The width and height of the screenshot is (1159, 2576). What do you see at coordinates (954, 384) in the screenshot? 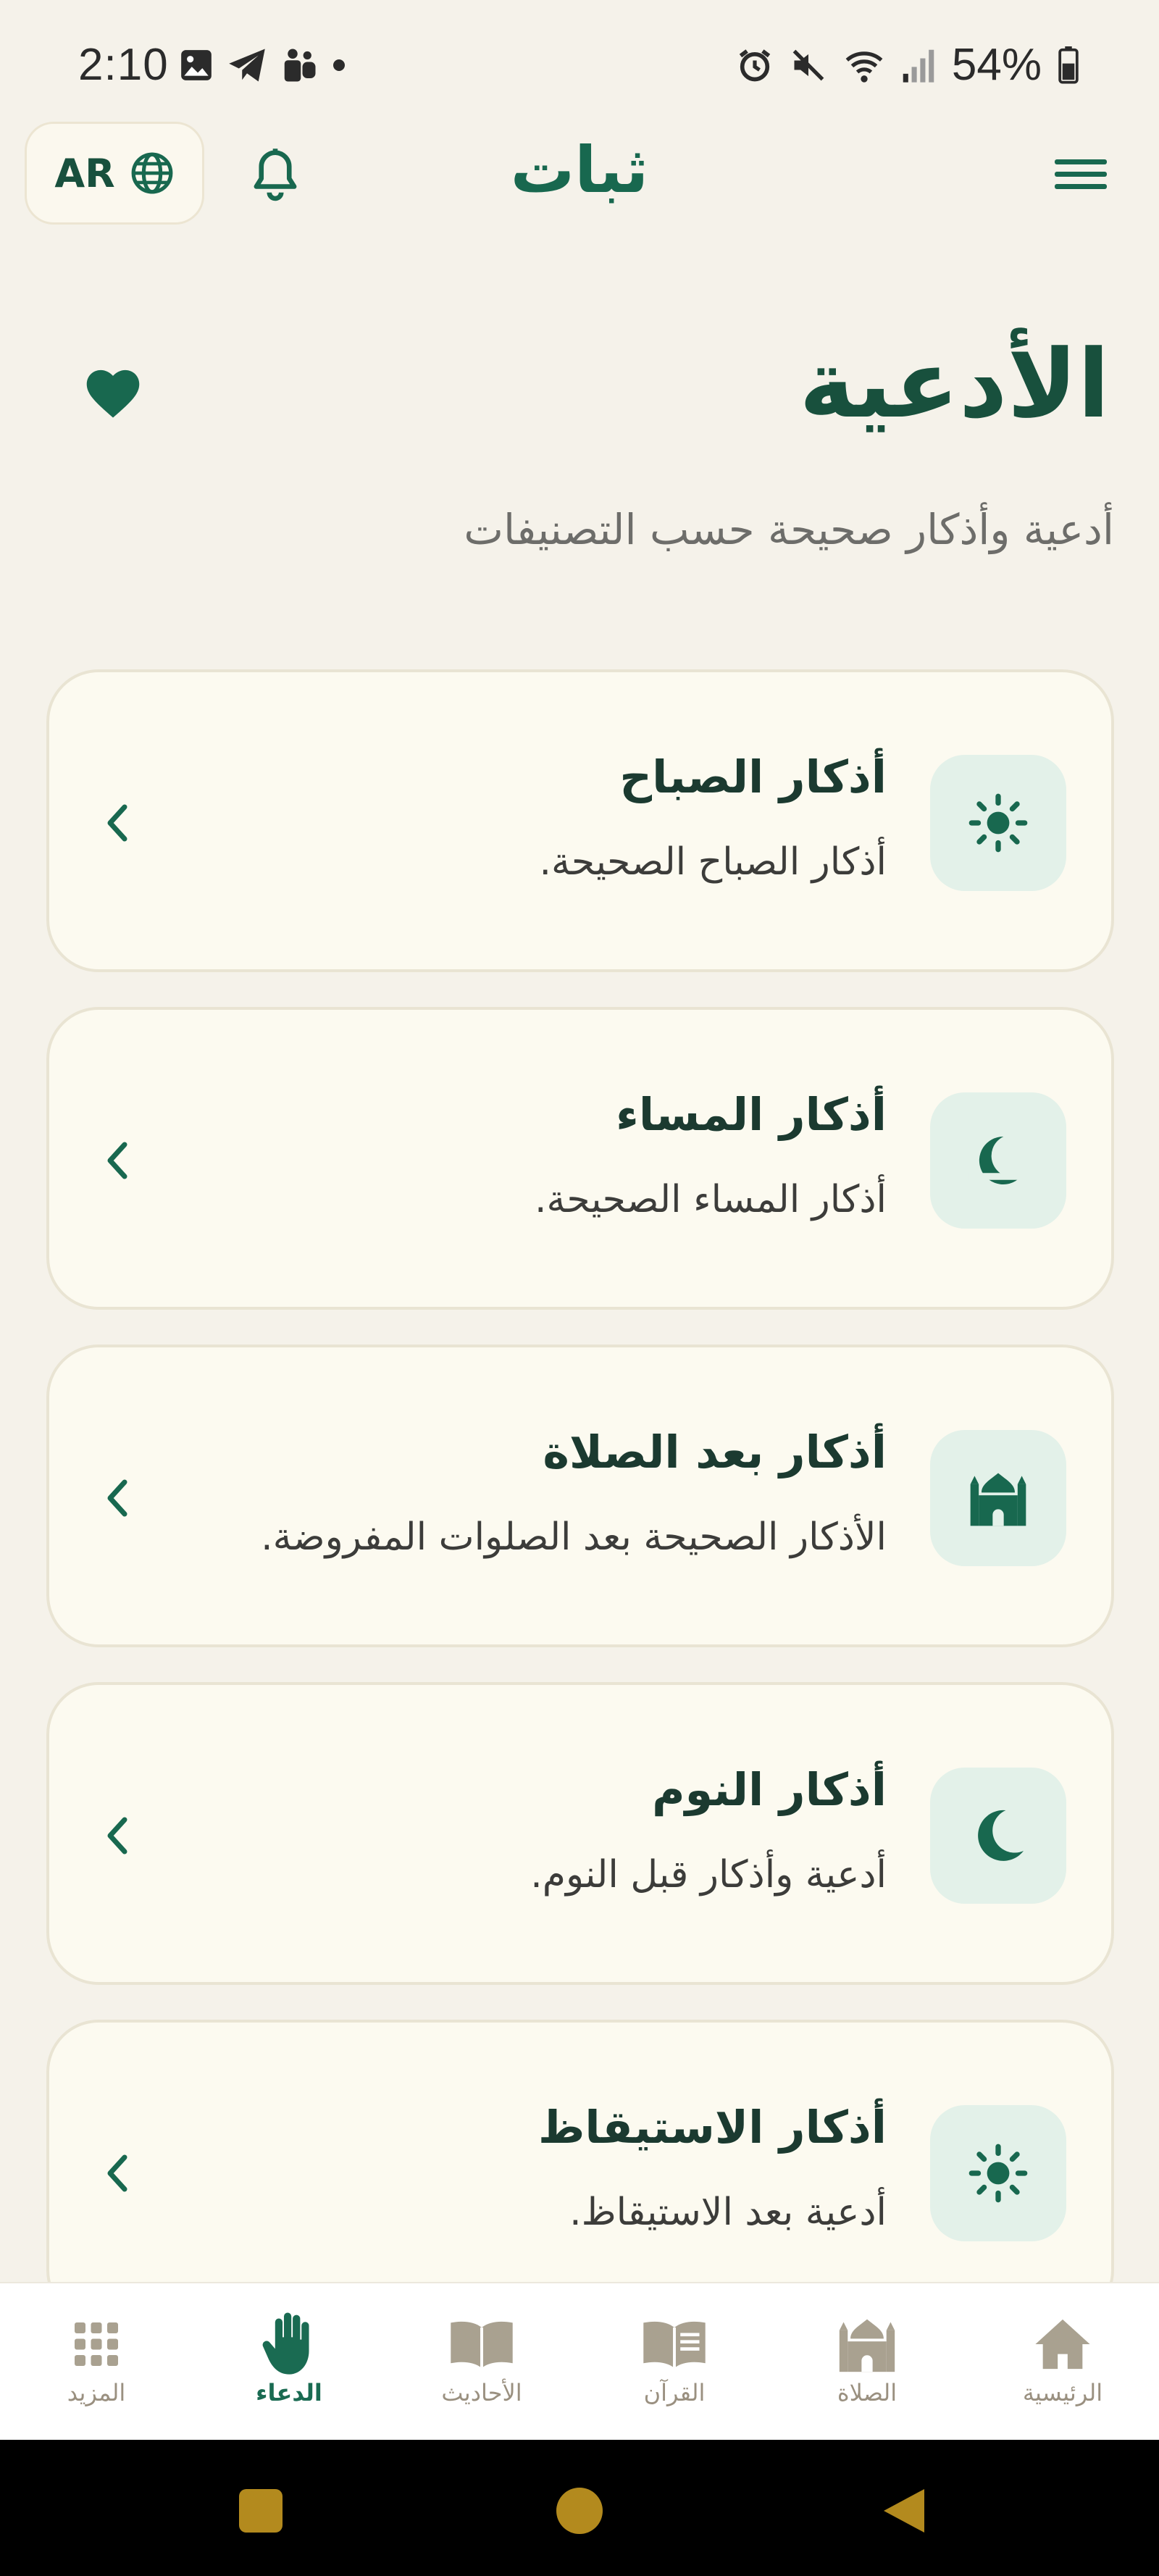
I see `page-title: الأدعية` at bounding box center [954, 384].